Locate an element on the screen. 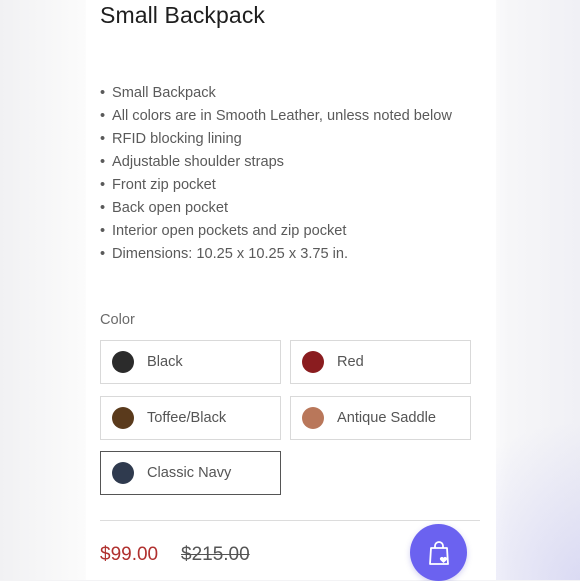  color-option-label: Antique Saddle is located at coordinates (386, 418).